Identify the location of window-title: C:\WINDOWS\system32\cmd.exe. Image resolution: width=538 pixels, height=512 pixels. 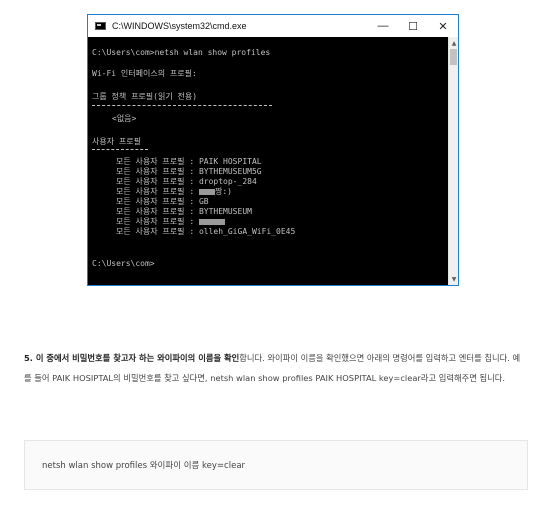
(179, 26).